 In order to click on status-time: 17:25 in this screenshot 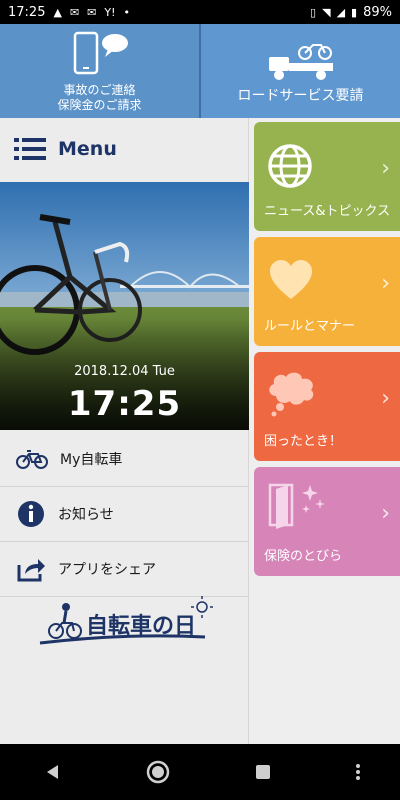, I will do `click(27, 12)`.